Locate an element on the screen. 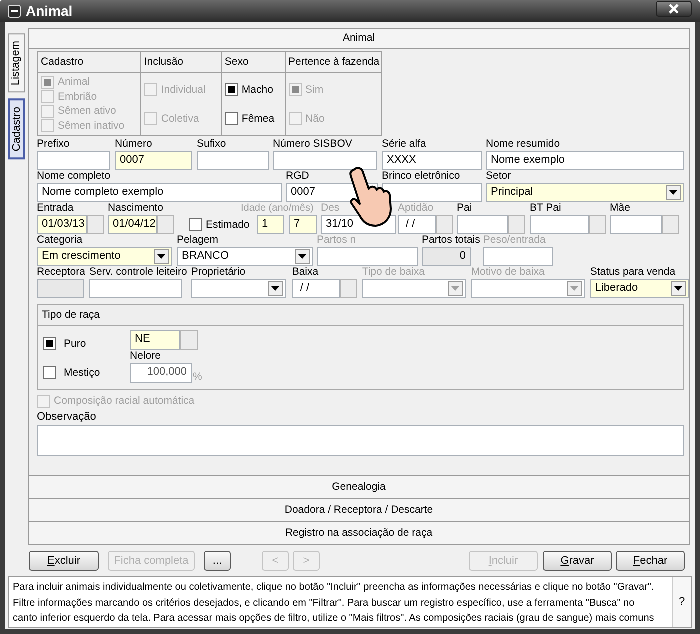 This screenshot has height=634, width=700. text-field: 0007 is located at coordinates (153, 160).